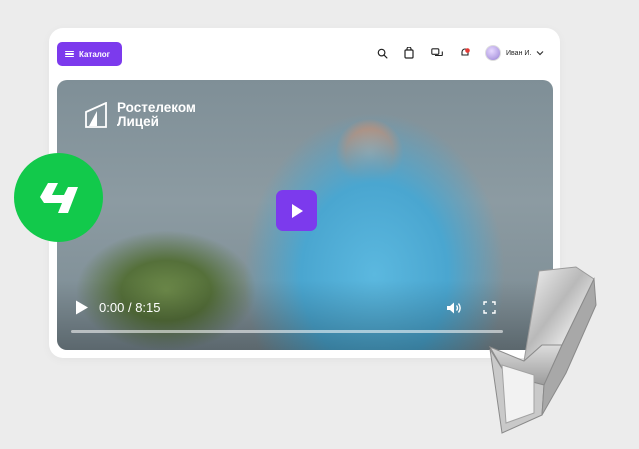  I want to click on header-bar: Каталог Иван И., so click(304, 54).